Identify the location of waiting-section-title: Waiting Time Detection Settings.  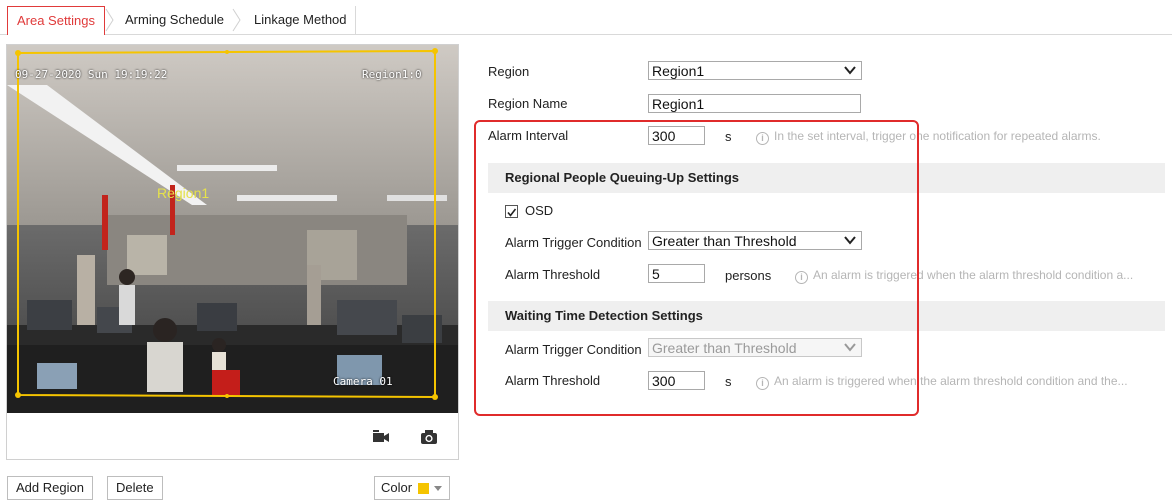
(604, 315).